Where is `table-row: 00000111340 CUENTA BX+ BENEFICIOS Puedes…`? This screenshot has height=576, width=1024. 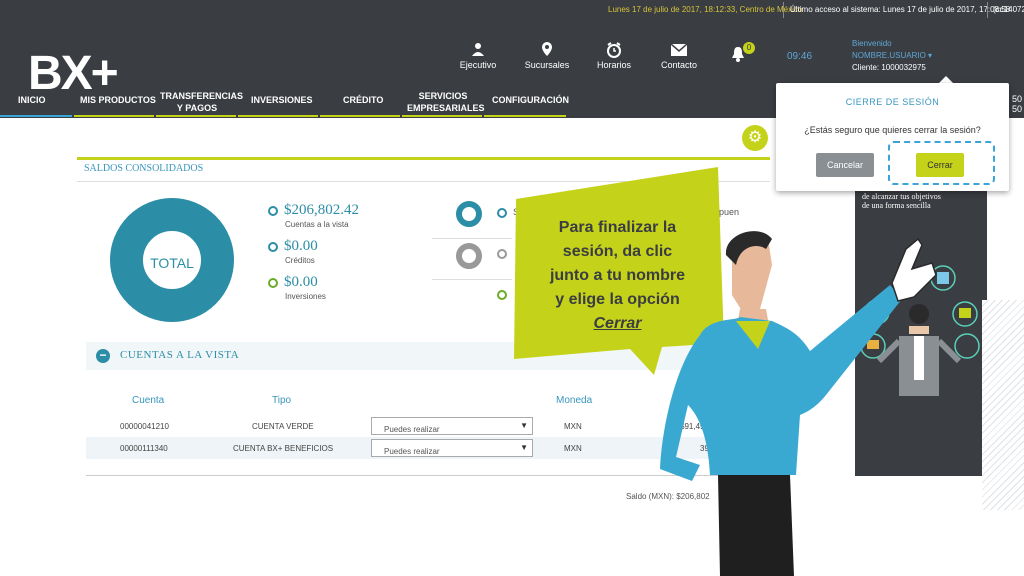 table-row: 00000111340 CUENTA BX+ BENEFICIOS Puedes… is located at coordinates (402, 448).